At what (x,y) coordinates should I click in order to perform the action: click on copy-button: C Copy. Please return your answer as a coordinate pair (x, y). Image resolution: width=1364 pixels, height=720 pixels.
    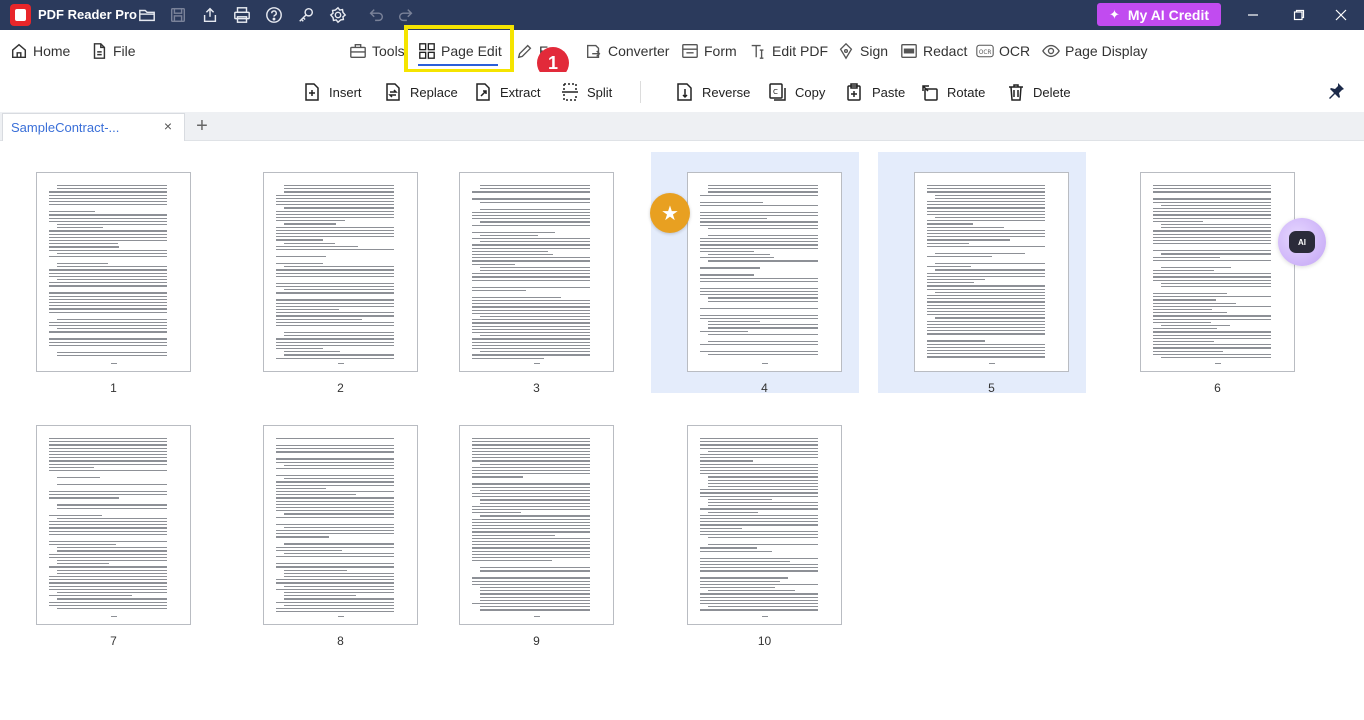
    Looking at the image, I should click on (796, 92).